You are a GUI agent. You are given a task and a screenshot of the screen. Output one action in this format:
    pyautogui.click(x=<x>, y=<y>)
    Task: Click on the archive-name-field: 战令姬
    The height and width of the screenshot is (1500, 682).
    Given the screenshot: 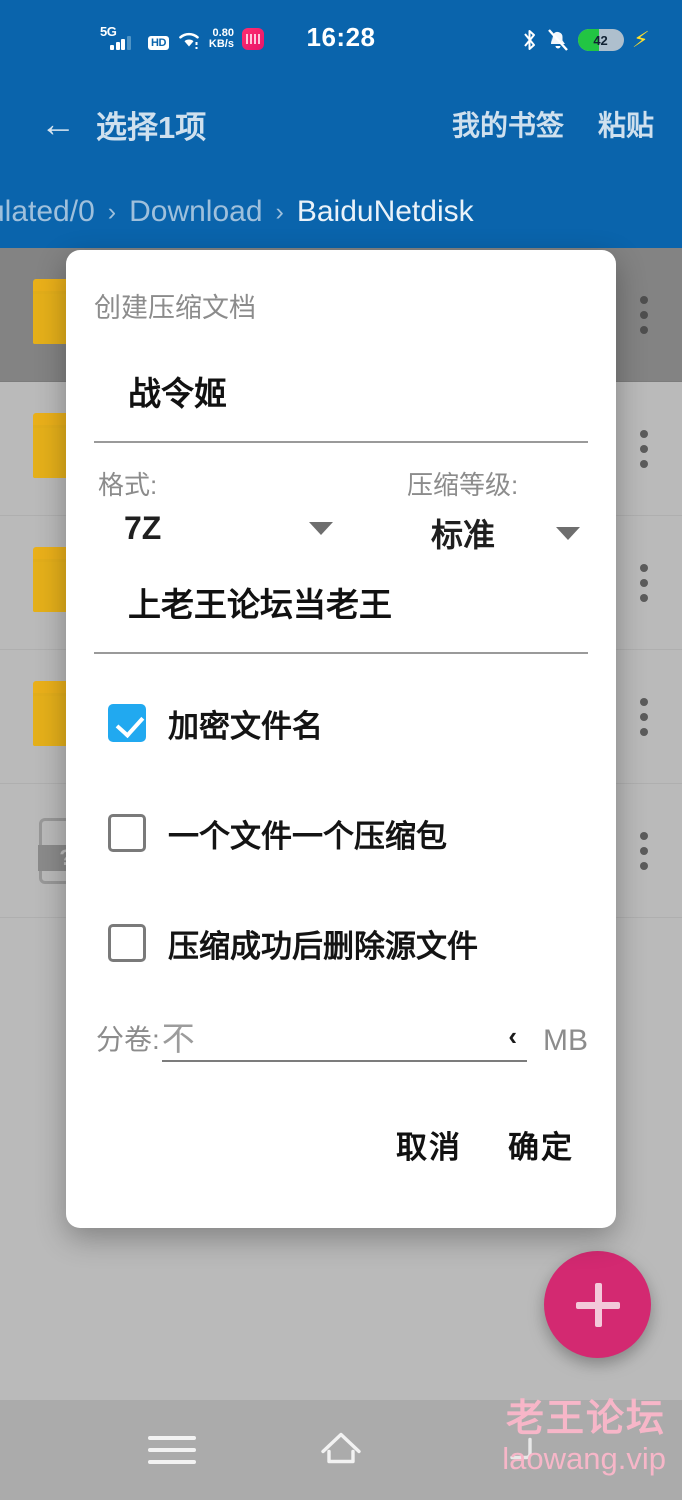 What is the action you would take?
    pyautogui.click(x=341, y=405)
    